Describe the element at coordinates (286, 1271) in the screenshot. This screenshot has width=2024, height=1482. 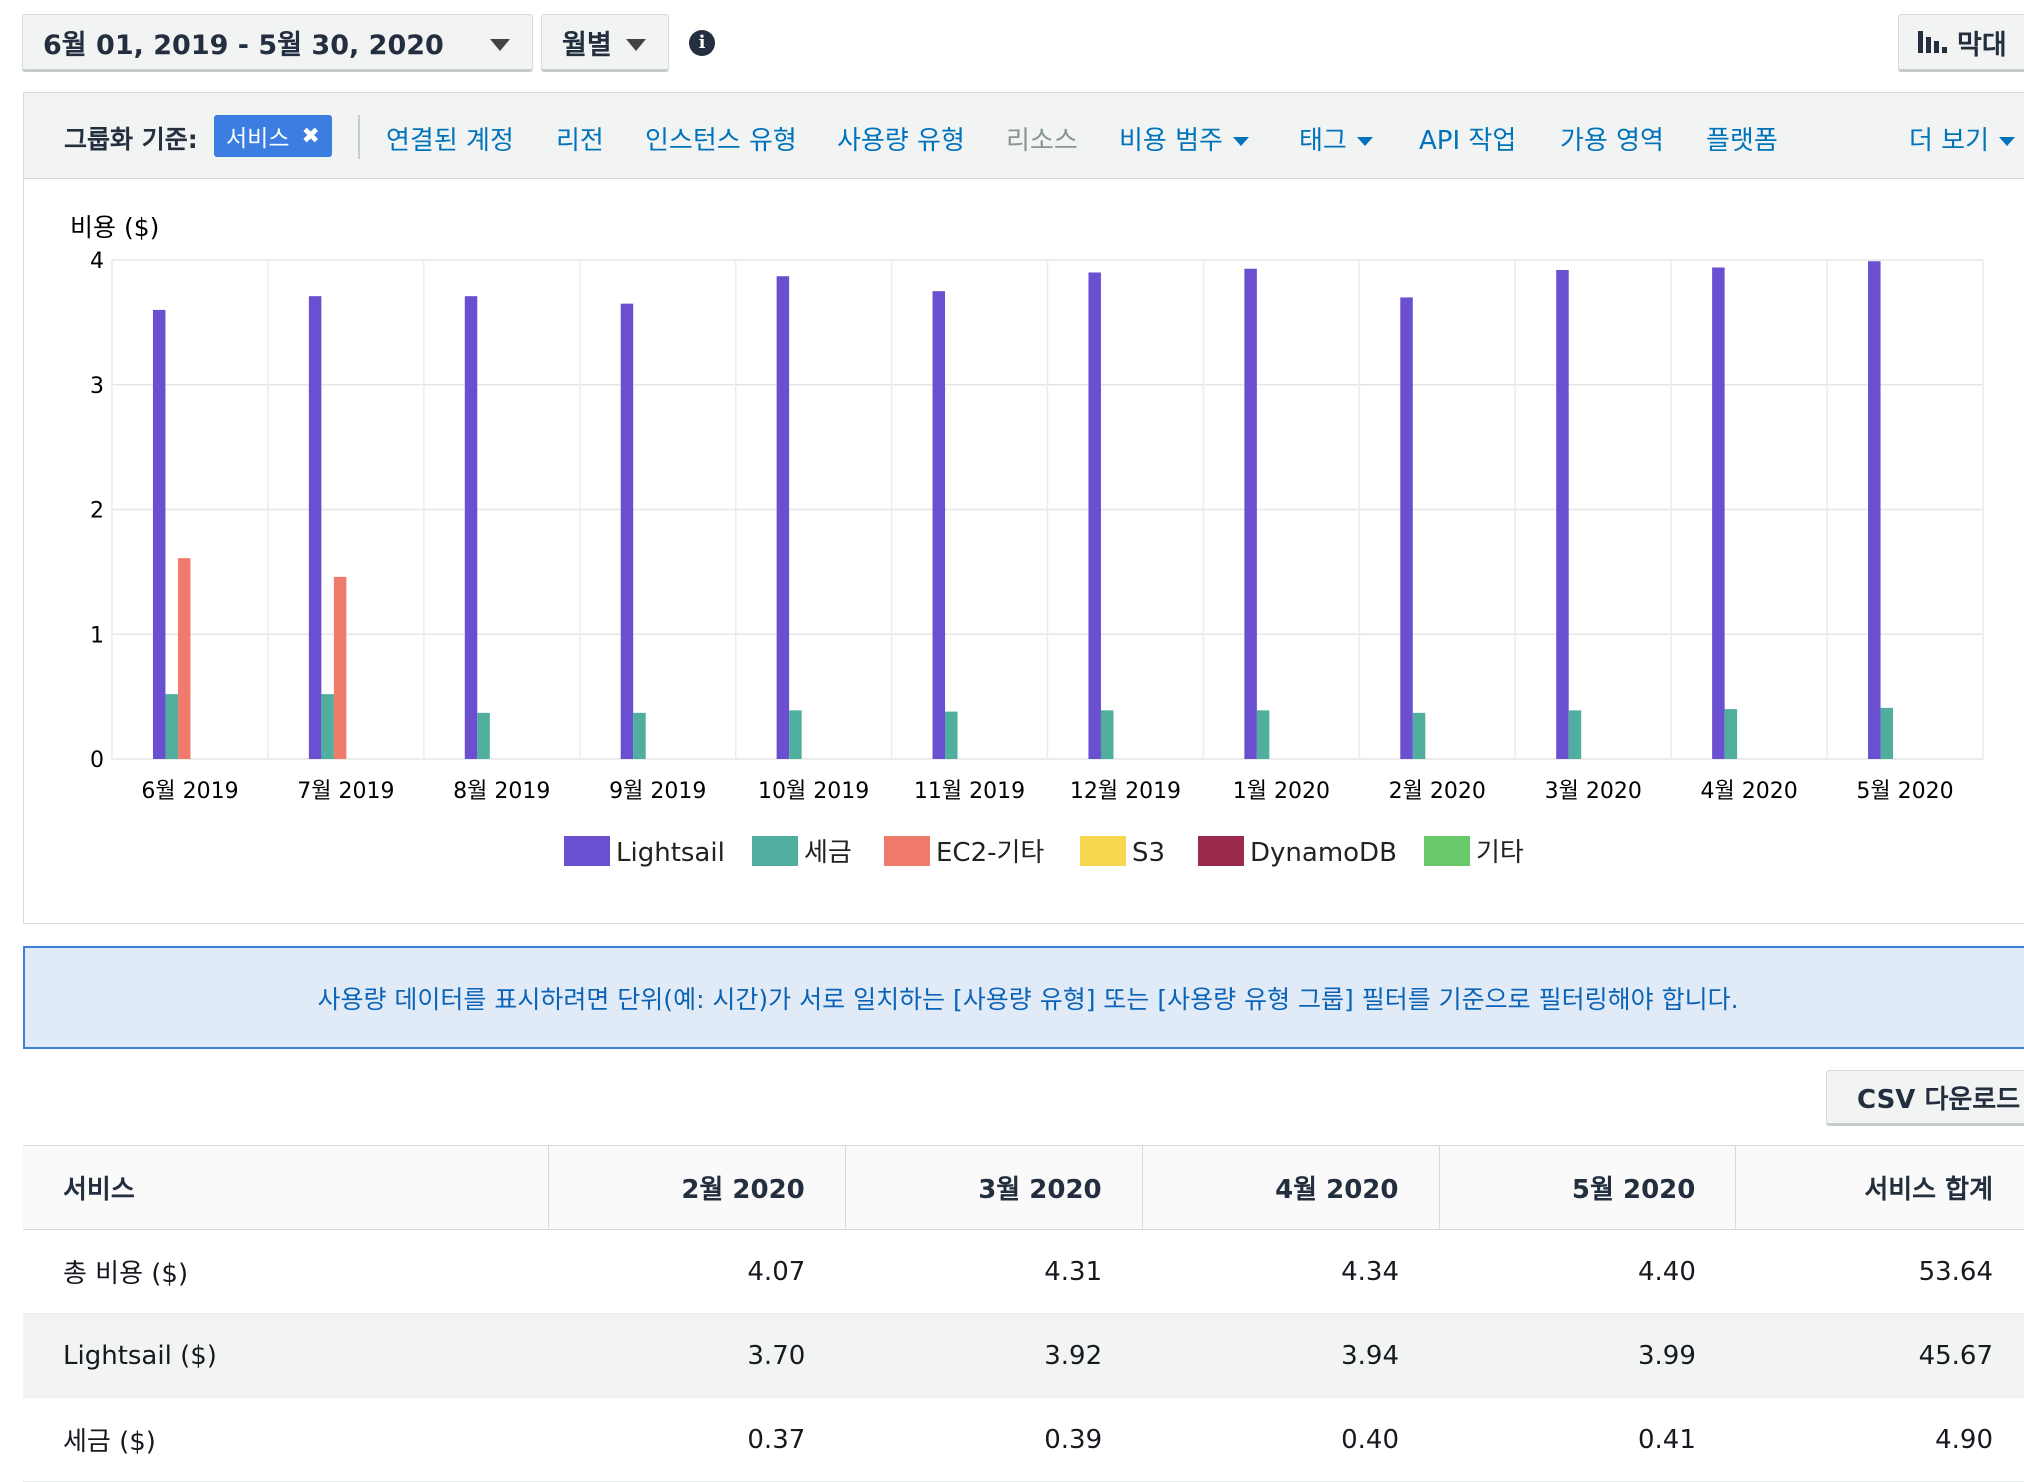
I see `row-label: 총 비용 ($)` at that location.